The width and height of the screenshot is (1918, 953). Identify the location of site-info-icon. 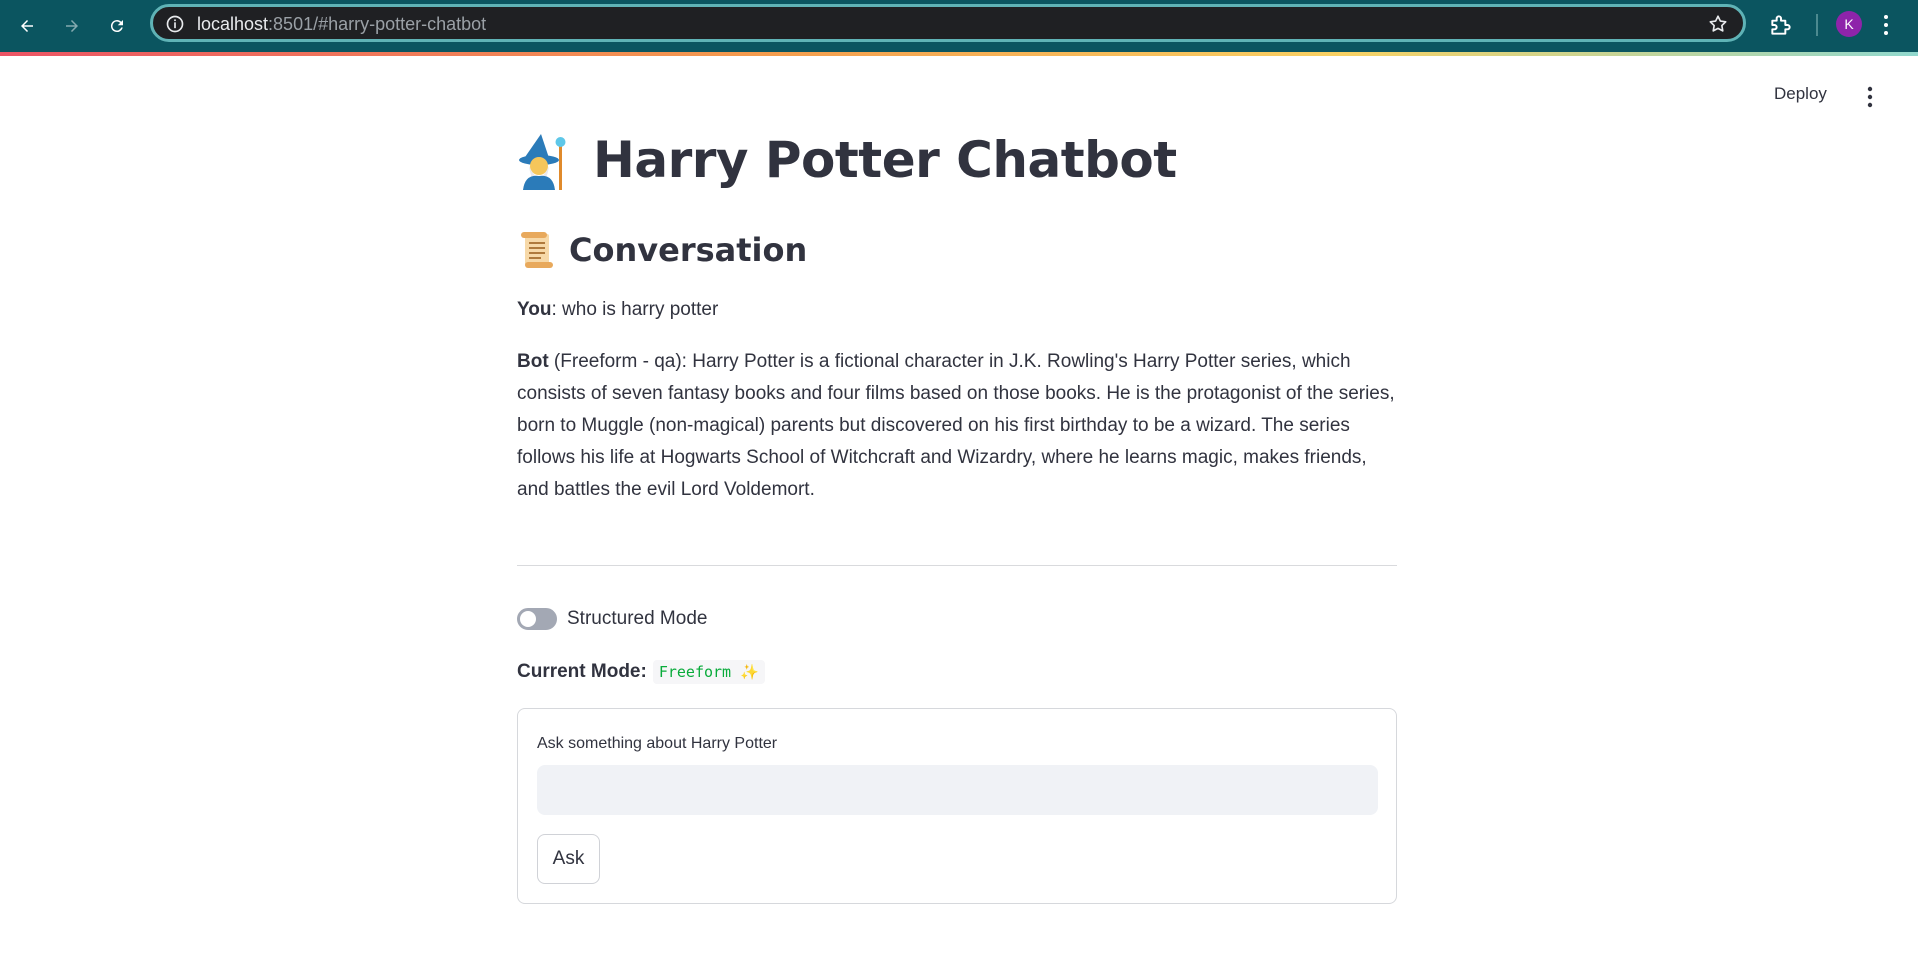
(175, 24).